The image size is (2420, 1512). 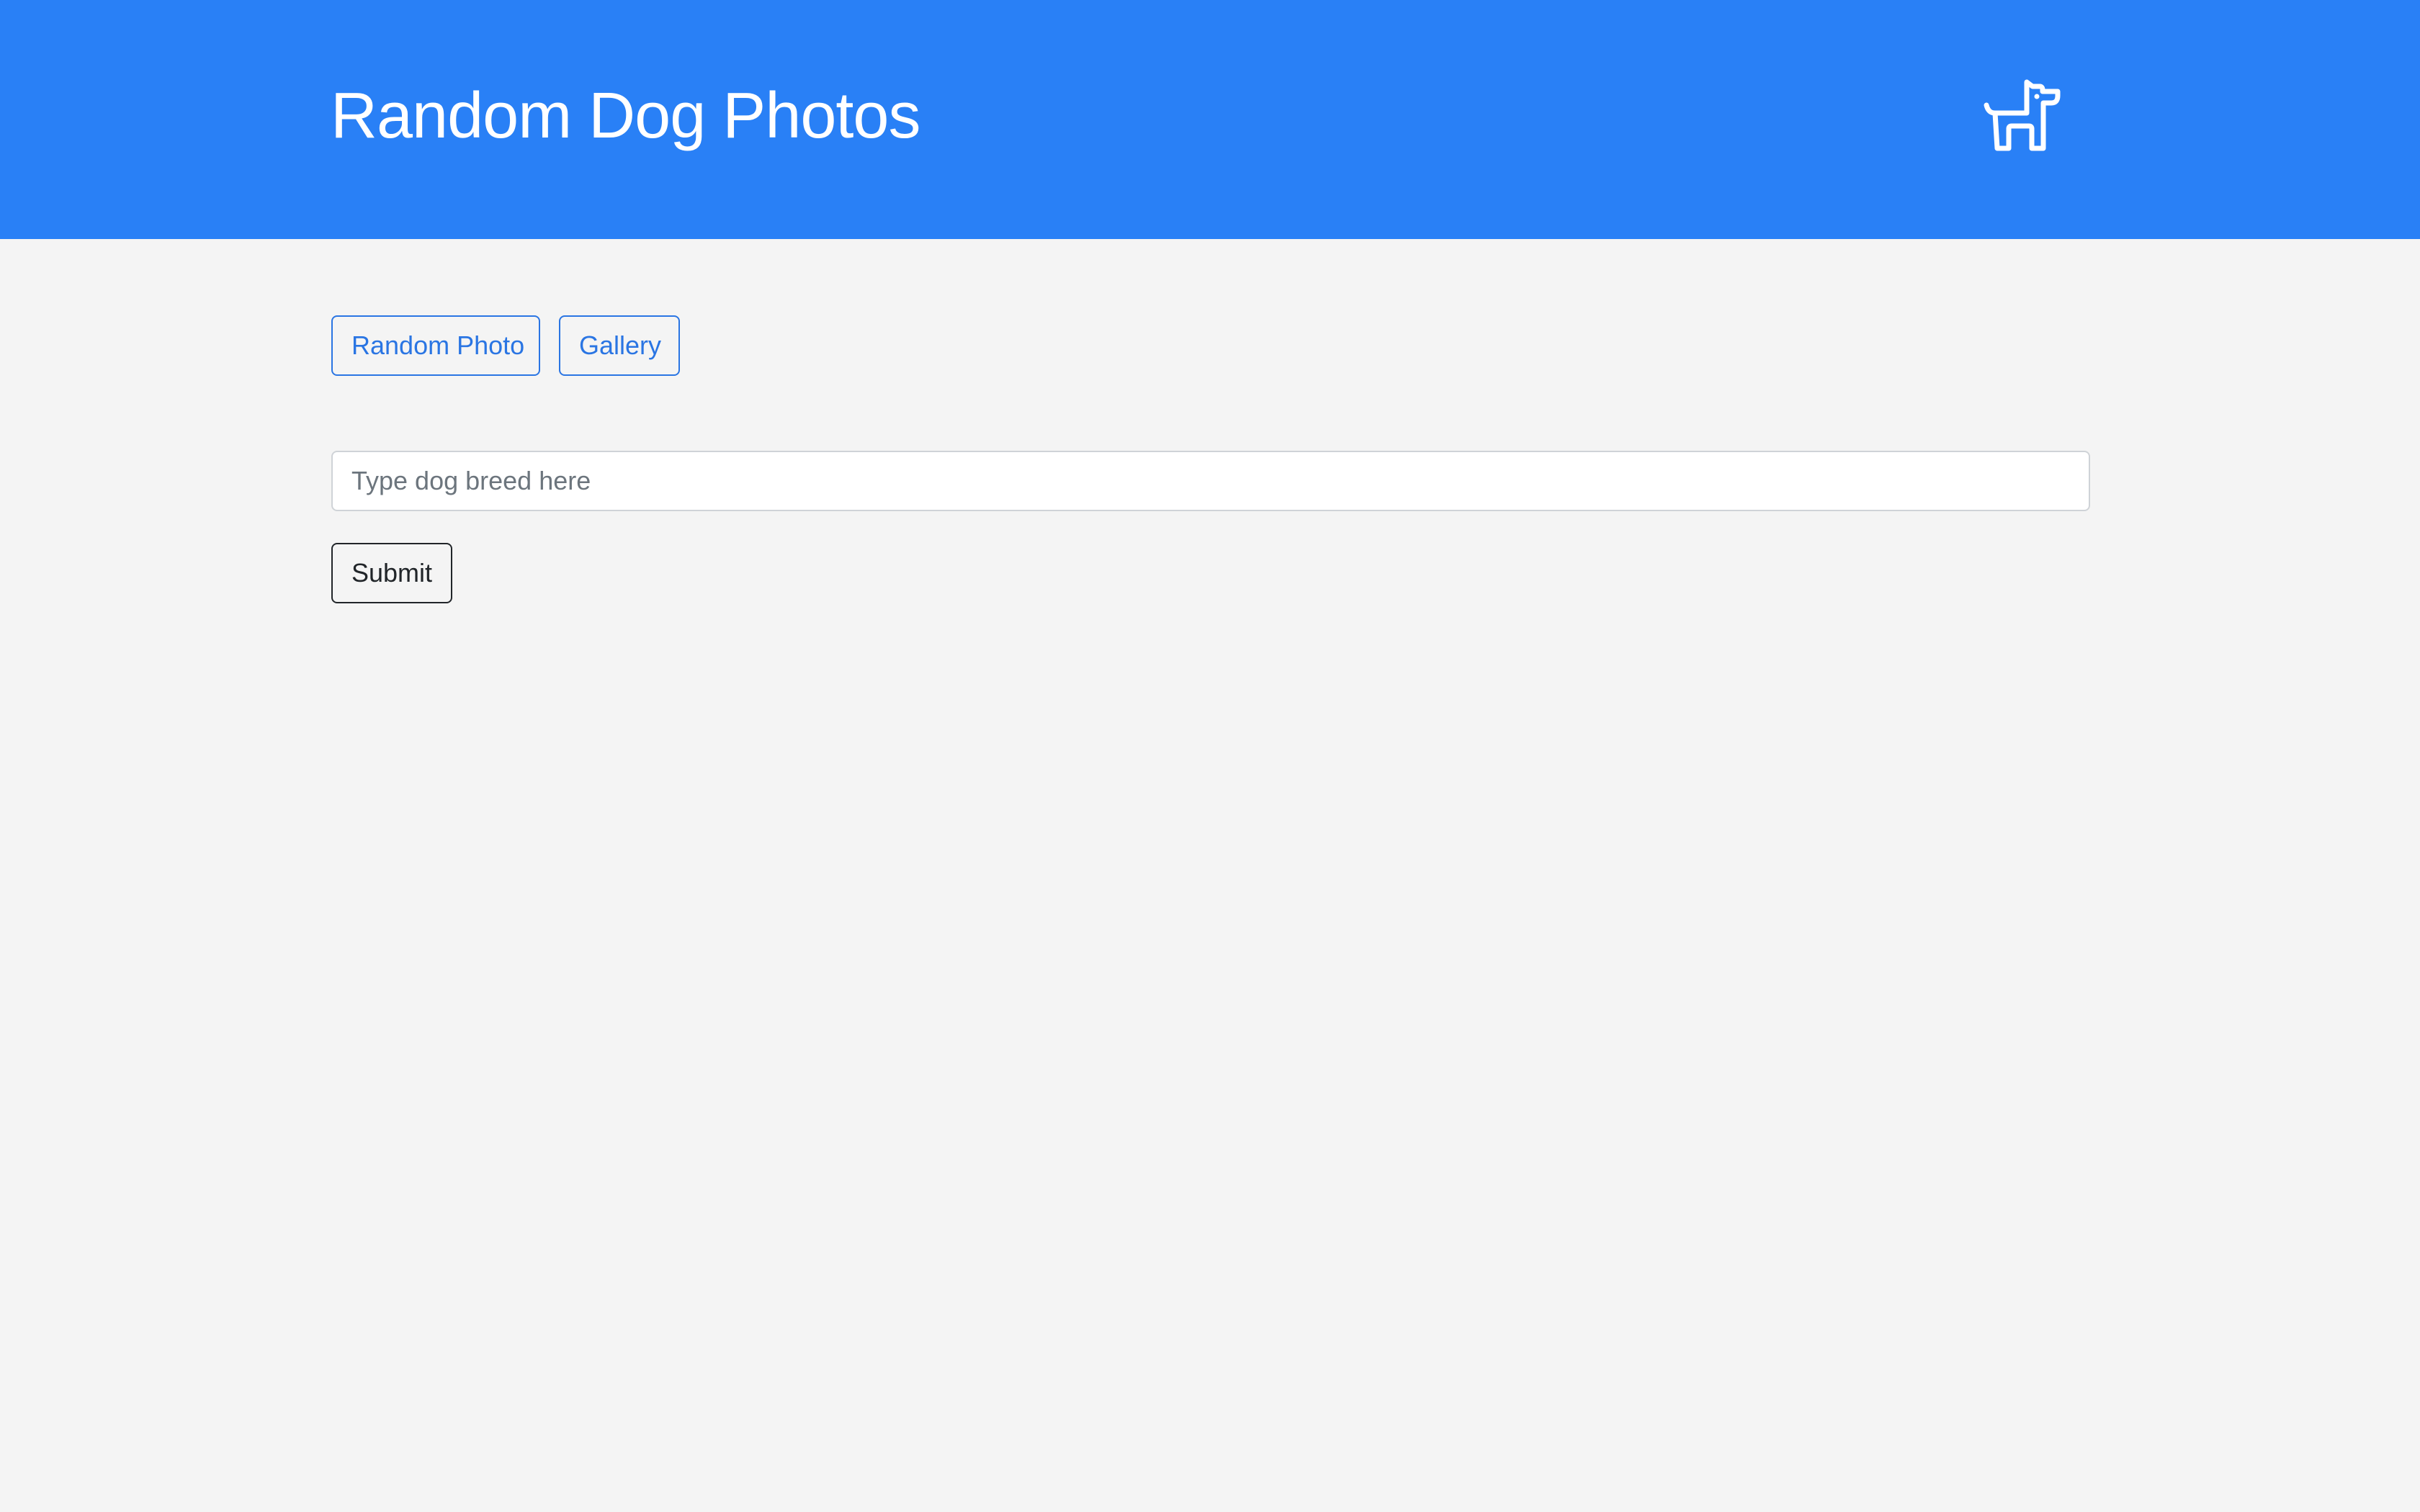 I want to click on random-photo-button: Random Photo, so click(x=435, y=345).